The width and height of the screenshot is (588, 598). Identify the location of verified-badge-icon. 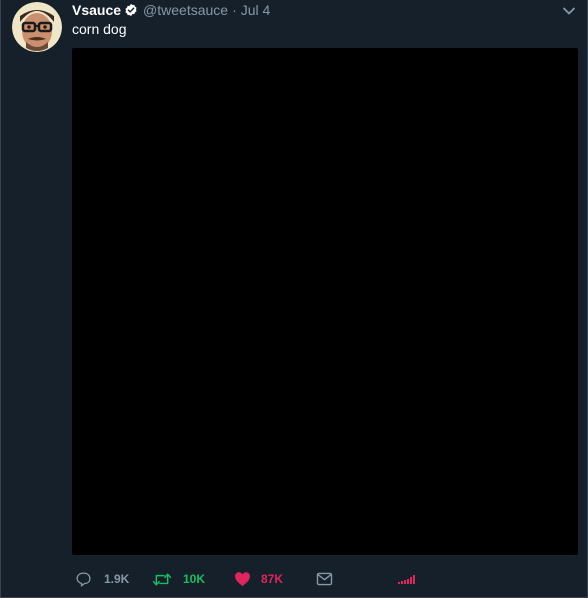
(131, 10).